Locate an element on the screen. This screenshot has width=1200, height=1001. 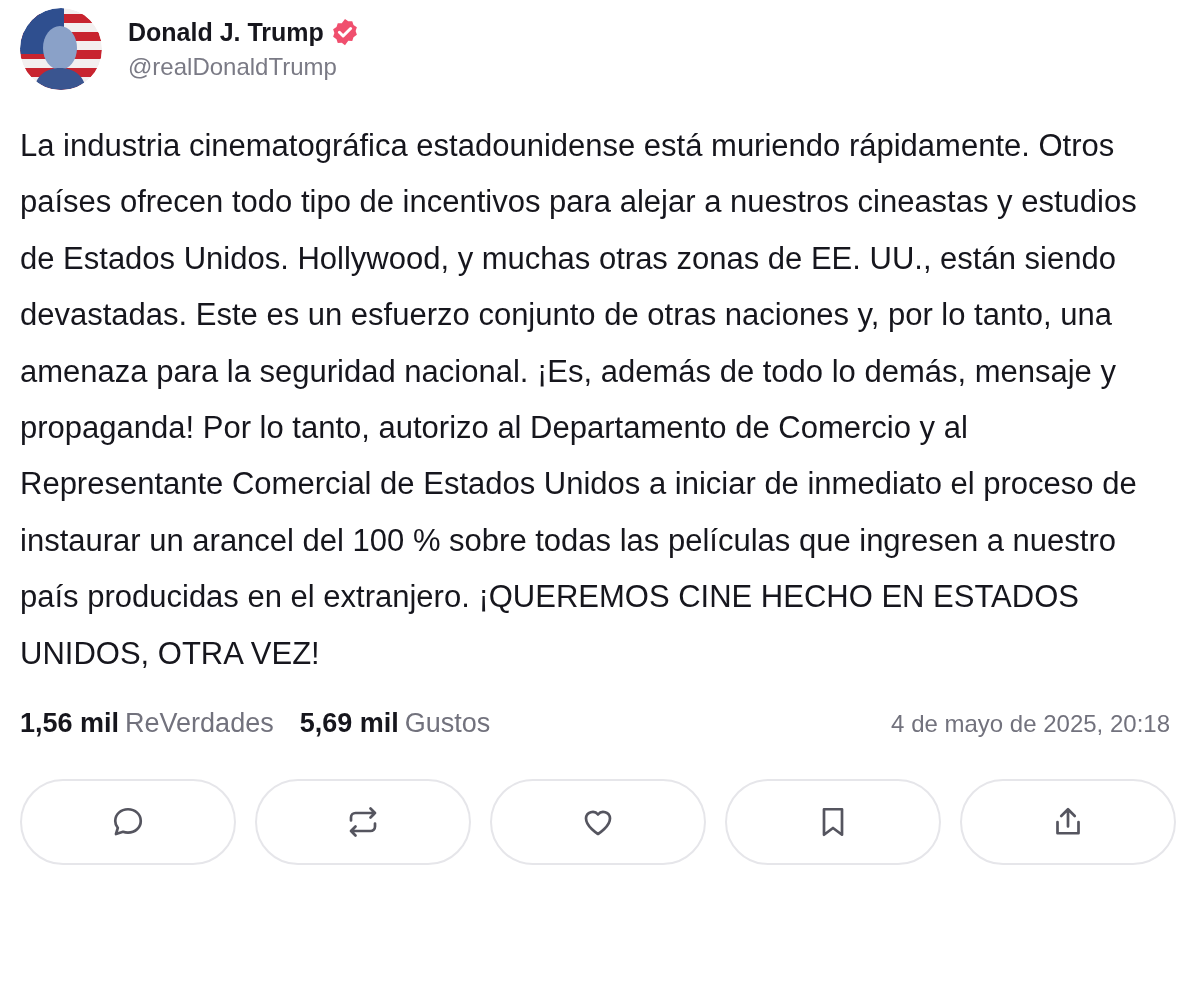
stat-text: 1,56 mil ReVerdades is located at coordinates (147, 724).